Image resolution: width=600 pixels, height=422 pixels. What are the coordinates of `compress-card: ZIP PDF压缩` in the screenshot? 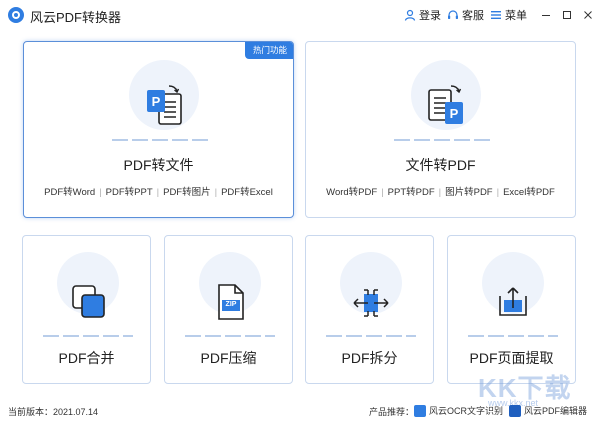 It's located at (228, 309).